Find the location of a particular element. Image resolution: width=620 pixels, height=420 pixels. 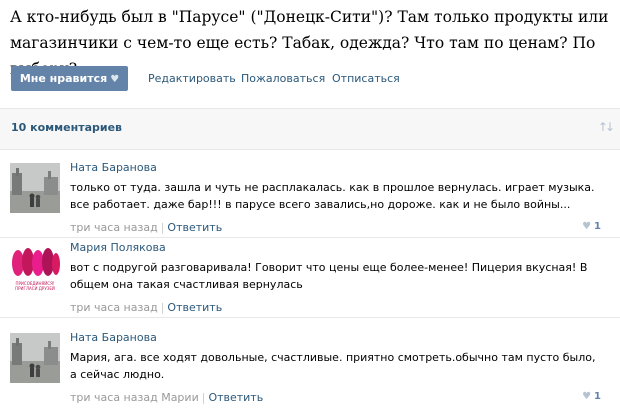

comment-author: Мария Полякова is located at coordinates (118, 247).